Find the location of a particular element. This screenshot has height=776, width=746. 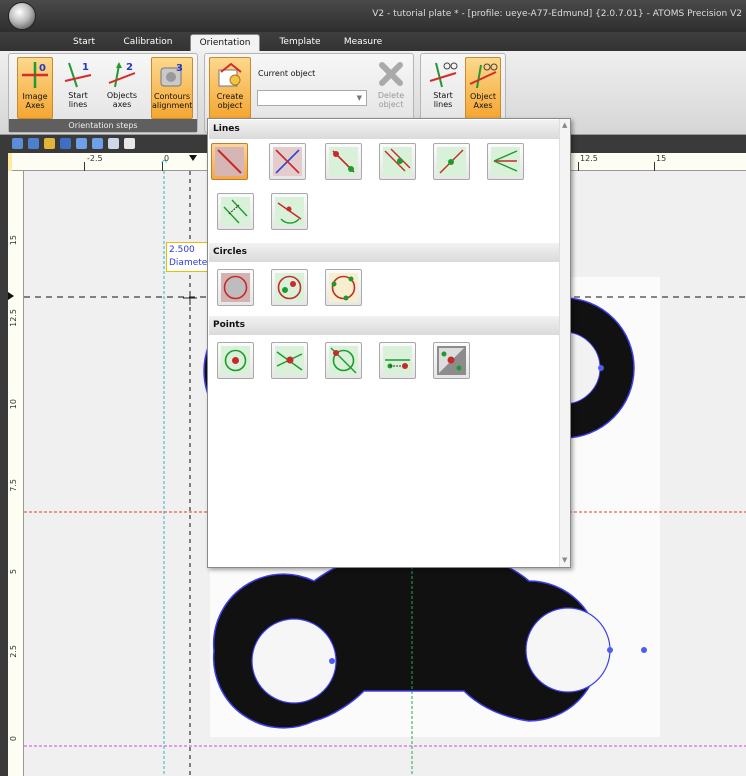

section-lines-header: Lines is located at coordinates (385, 129).